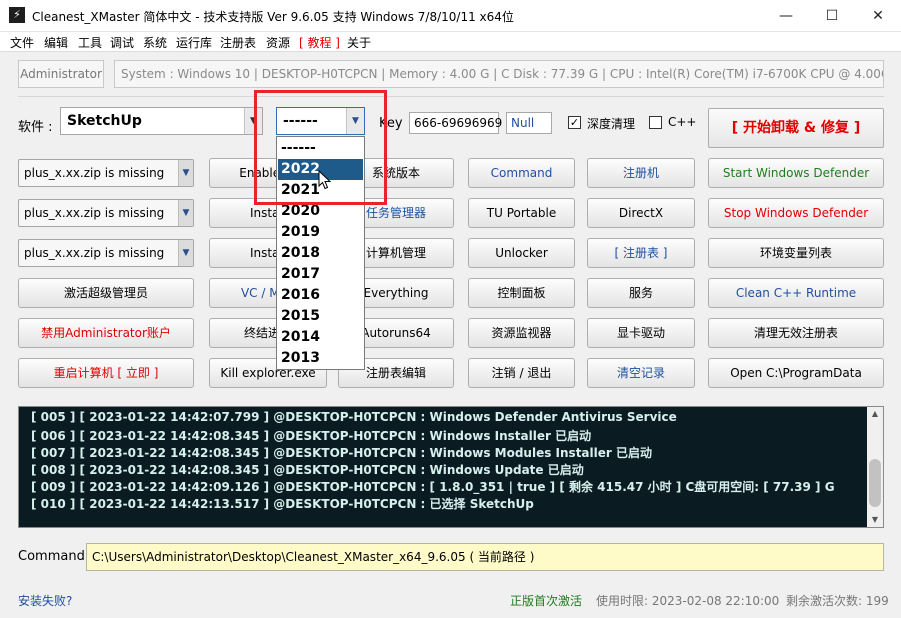 This screenshot has width=901, height=618. Describe the element at coordinates (875, 483) in the screenshot. I see `scroll-thumb` at that location.